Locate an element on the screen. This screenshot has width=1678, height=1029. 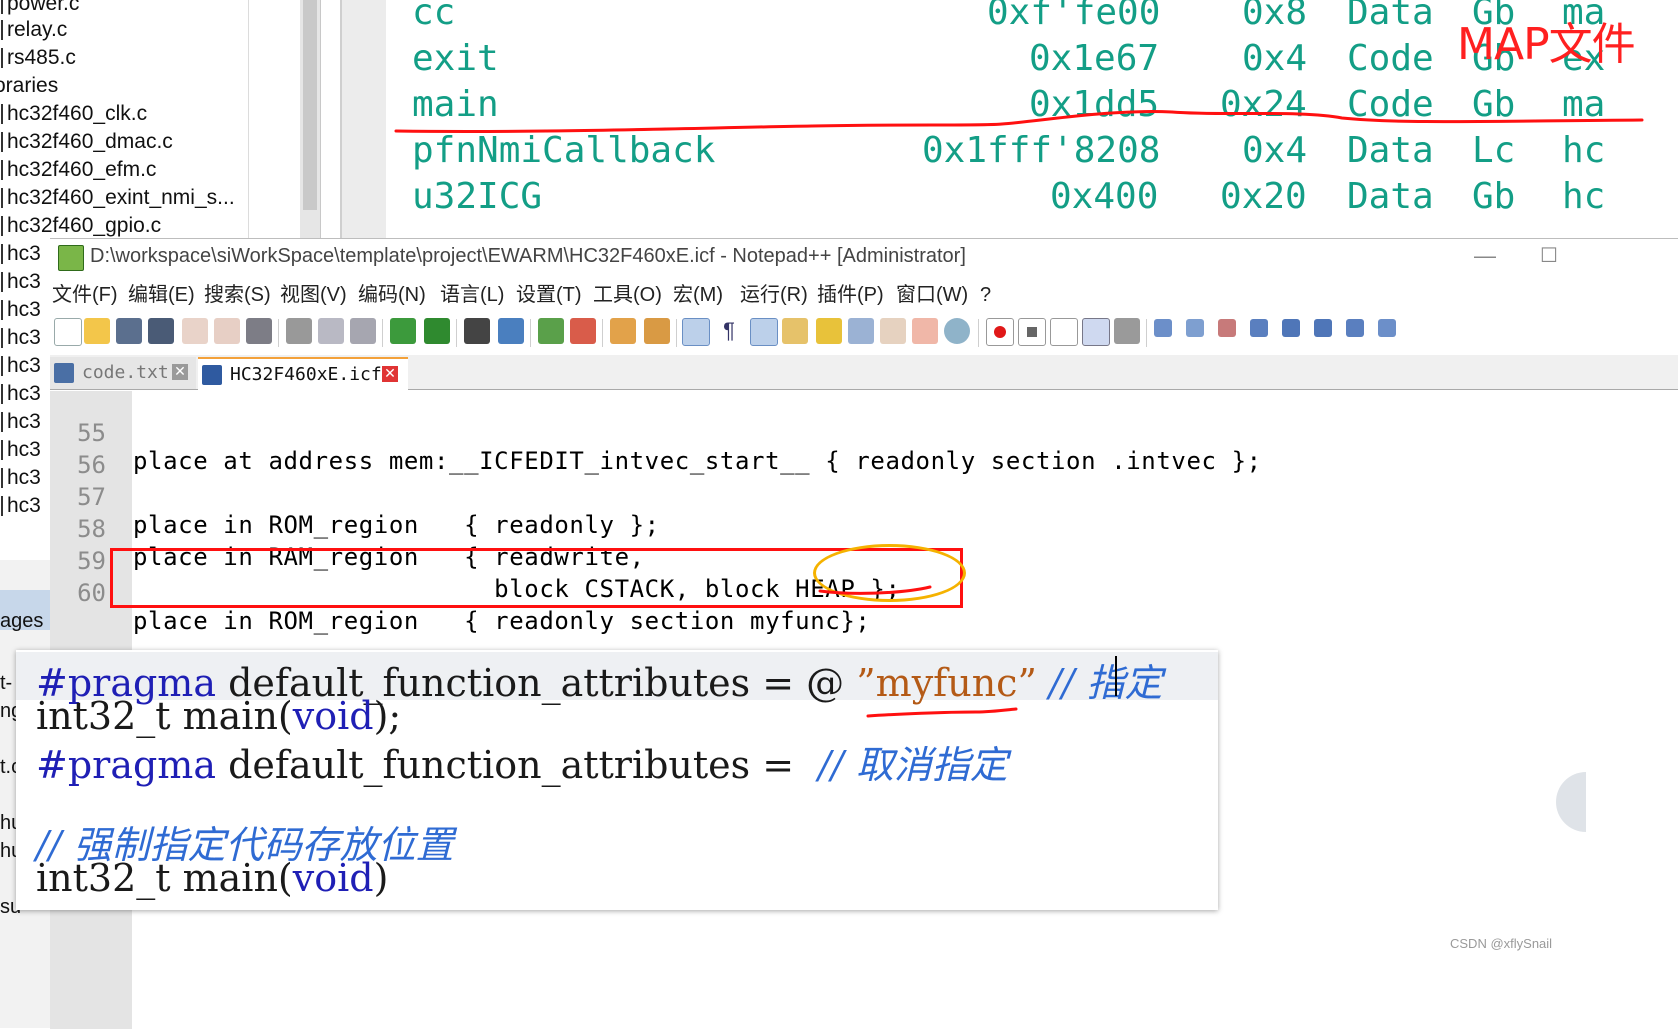
tree-folder: oraries is located at coordinates (29, 86).